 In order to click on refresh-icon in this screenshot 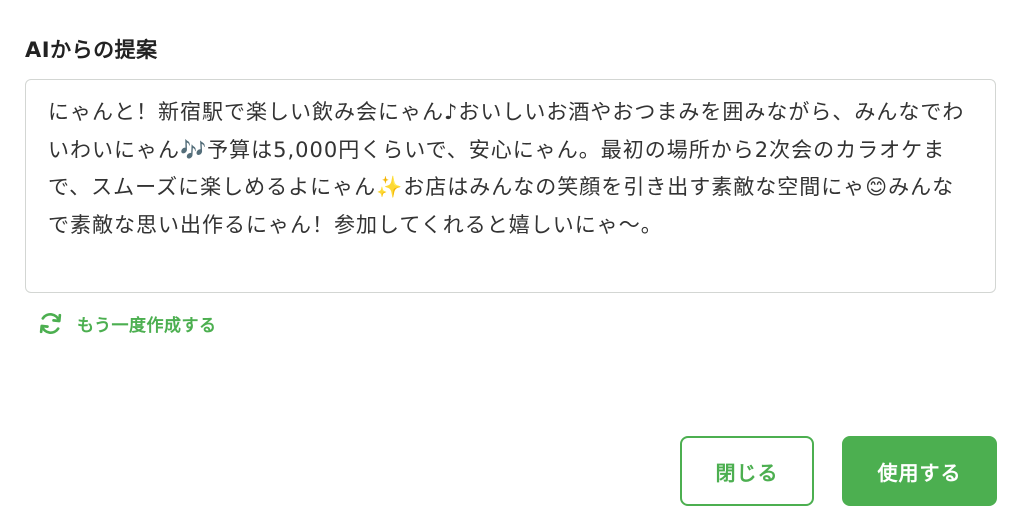, I will do `click(50, 323)`.